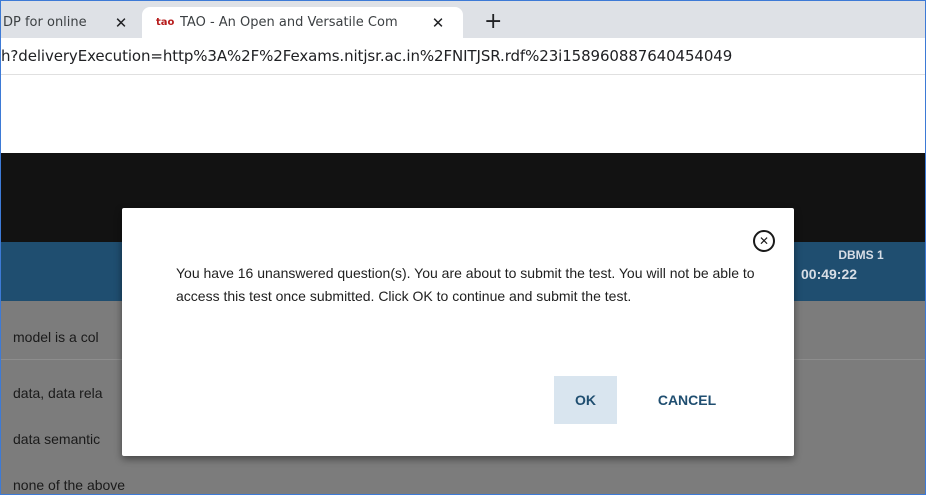  I want to click on tab-online: DP for online ✕, so click(71, 22).